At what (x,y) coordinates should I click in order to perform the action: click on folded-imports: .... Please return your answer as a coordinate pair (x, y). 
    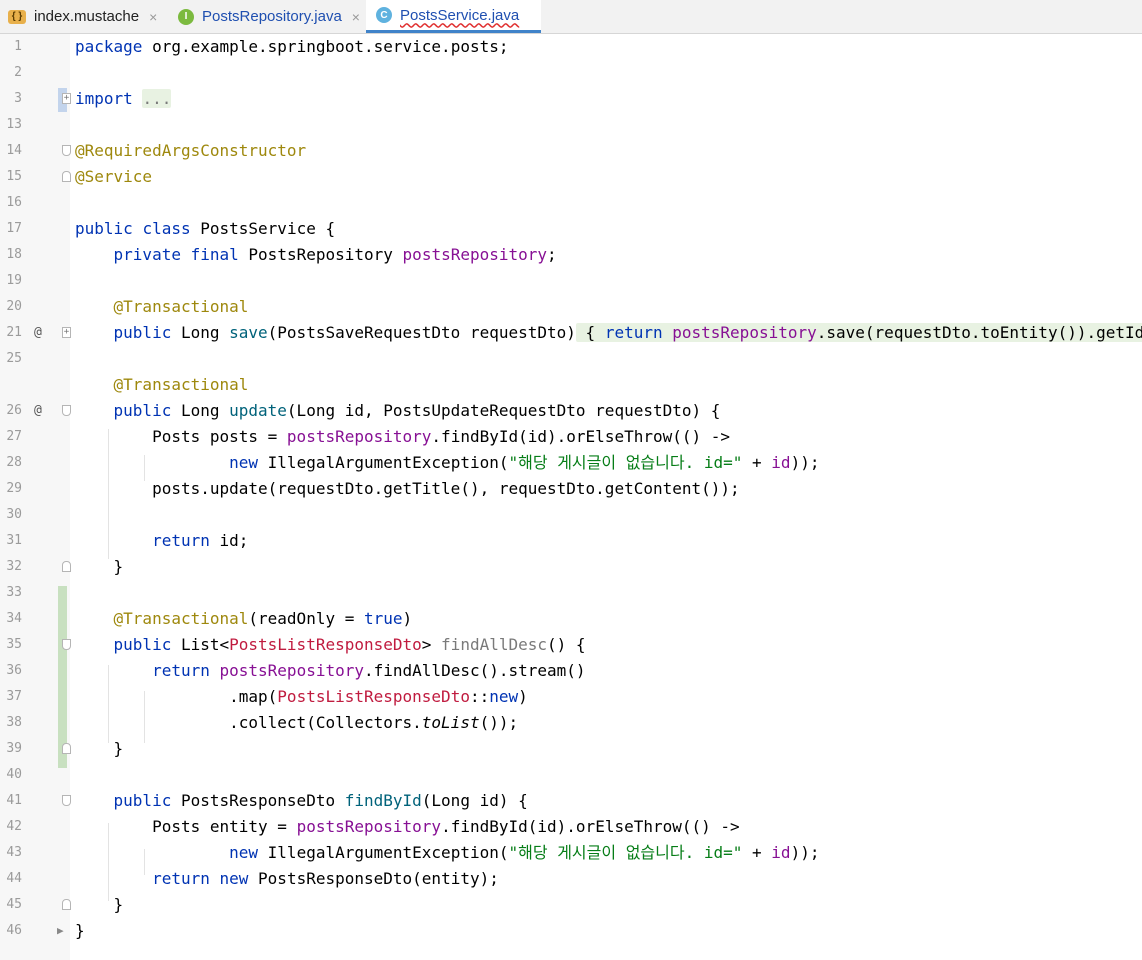
    Looking at the image, I should click on (157, 98).